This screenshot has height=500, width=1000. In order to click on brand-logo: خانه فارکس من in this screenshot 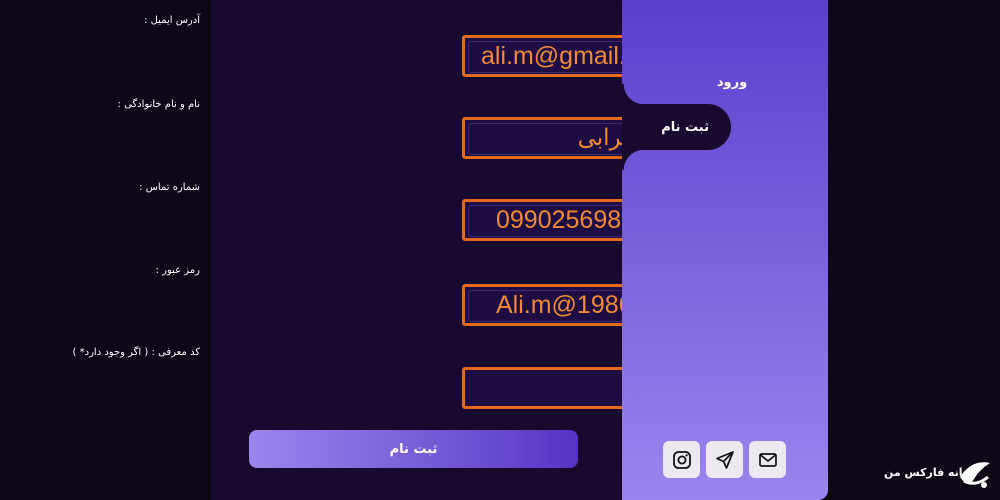, I will do `click(939, 475)`.